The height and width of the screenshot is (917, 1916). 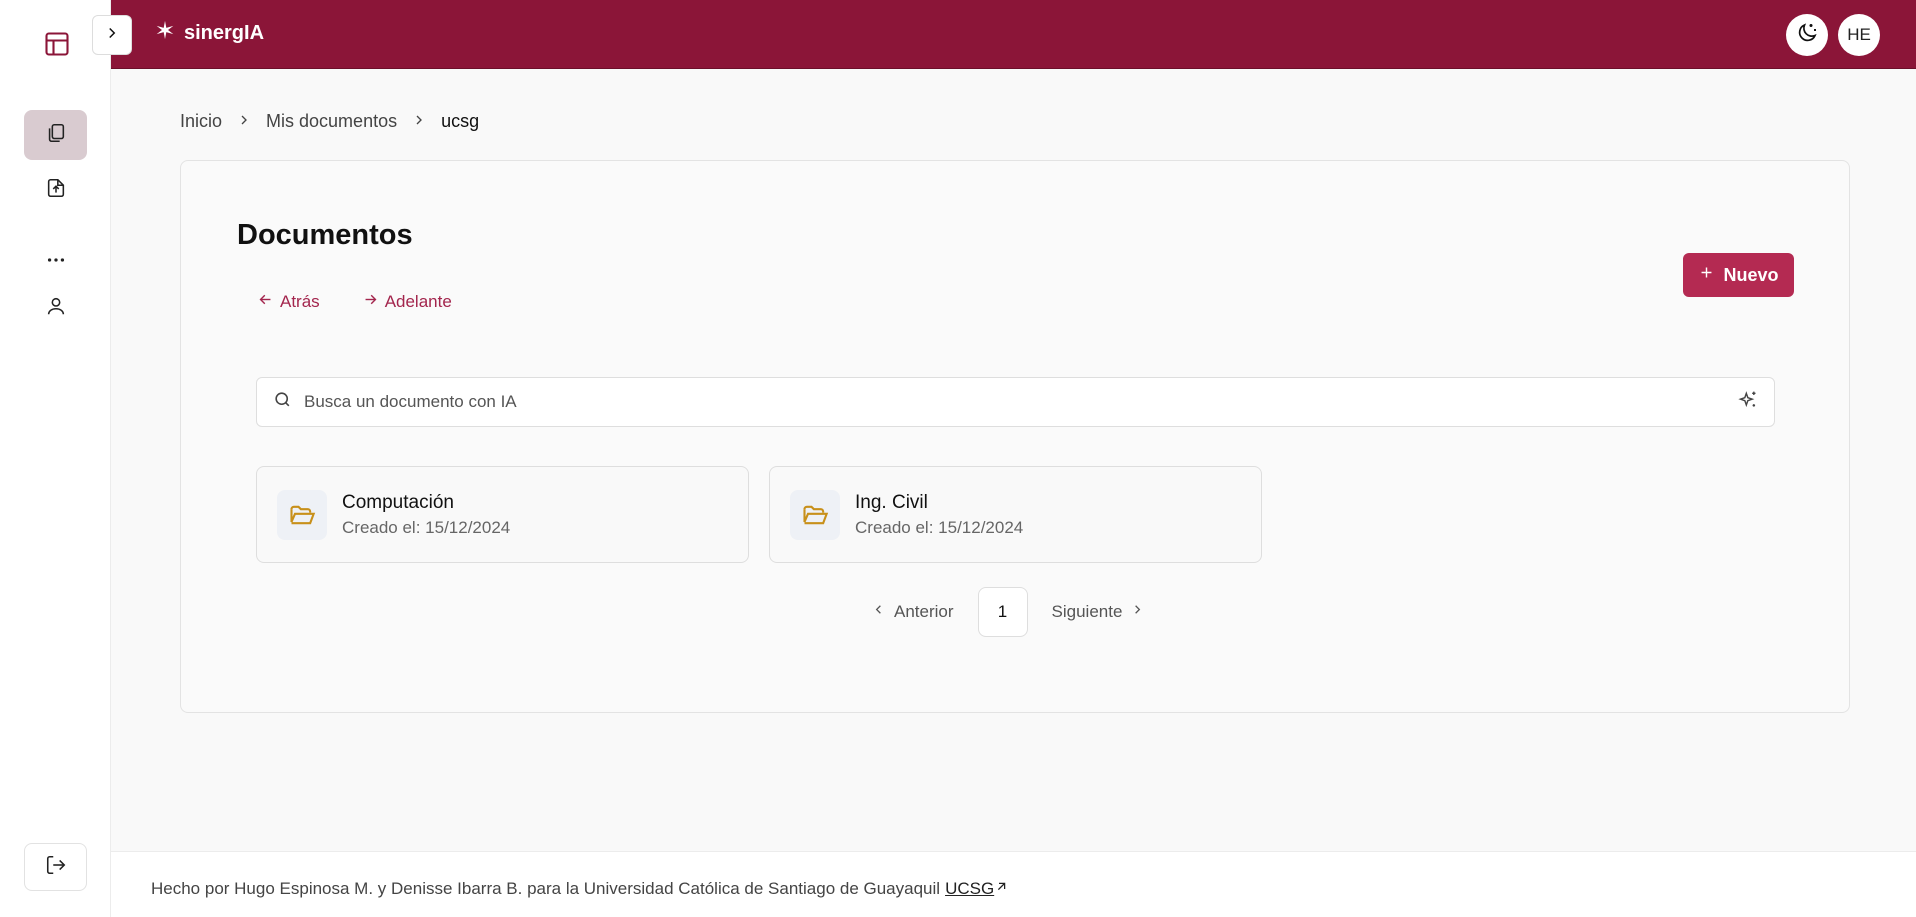 I want to click on previous-label: Anterior, so click(x=924, y=611).